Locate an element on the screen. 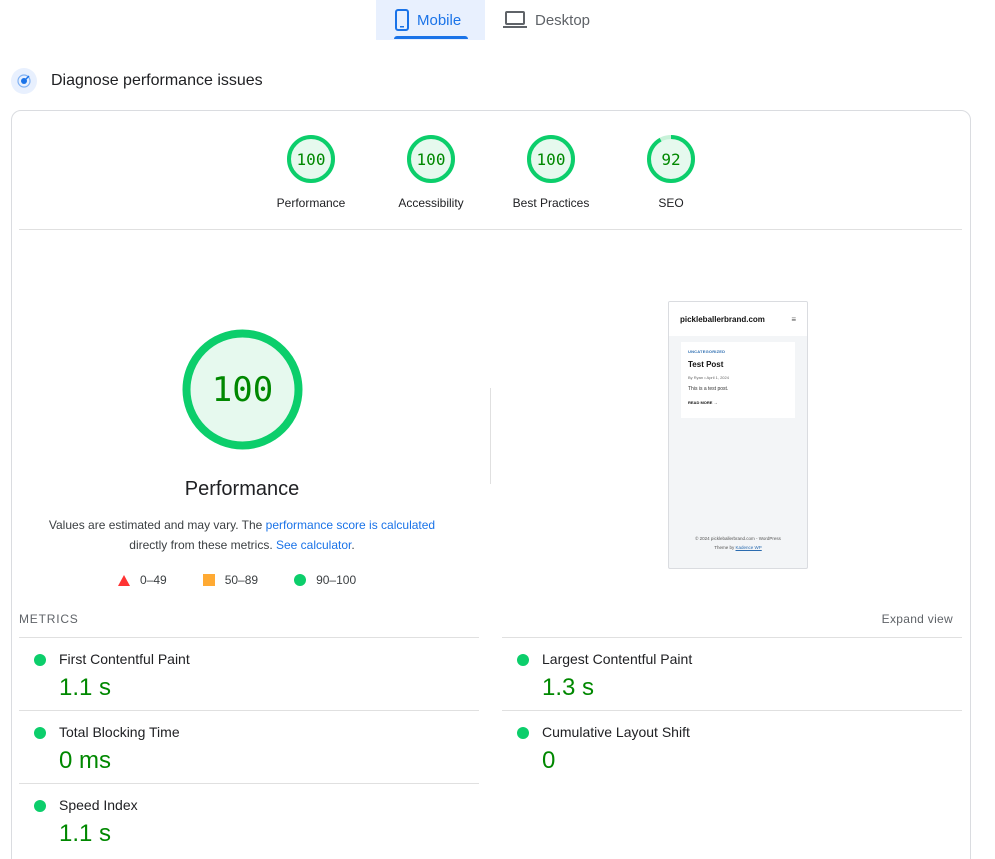 This screenshot has height=859, width=995. section-divider is located at coordinates (490, 229).